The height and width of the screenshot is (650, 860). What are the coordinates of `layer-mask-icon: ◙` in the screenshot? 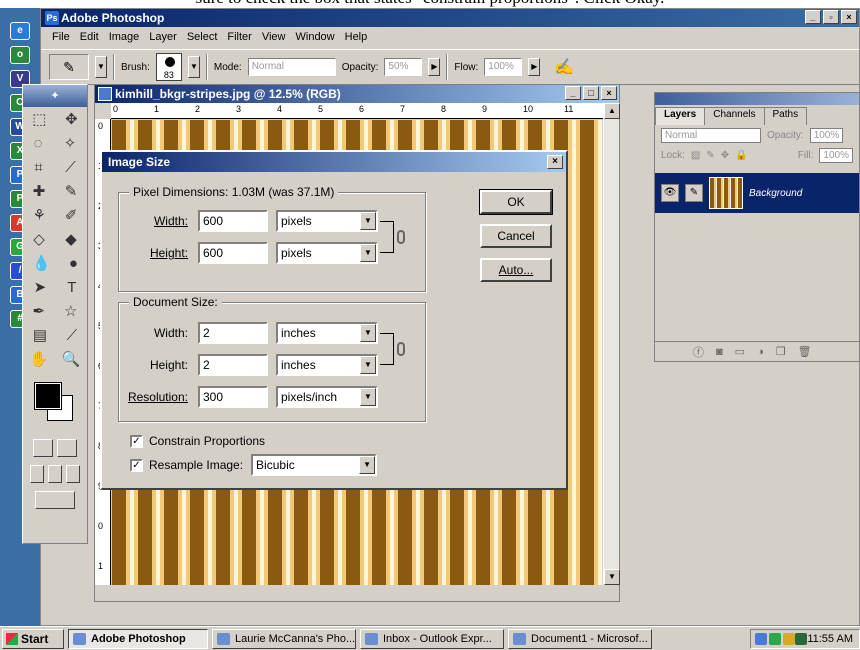 It's located at (719, 352).